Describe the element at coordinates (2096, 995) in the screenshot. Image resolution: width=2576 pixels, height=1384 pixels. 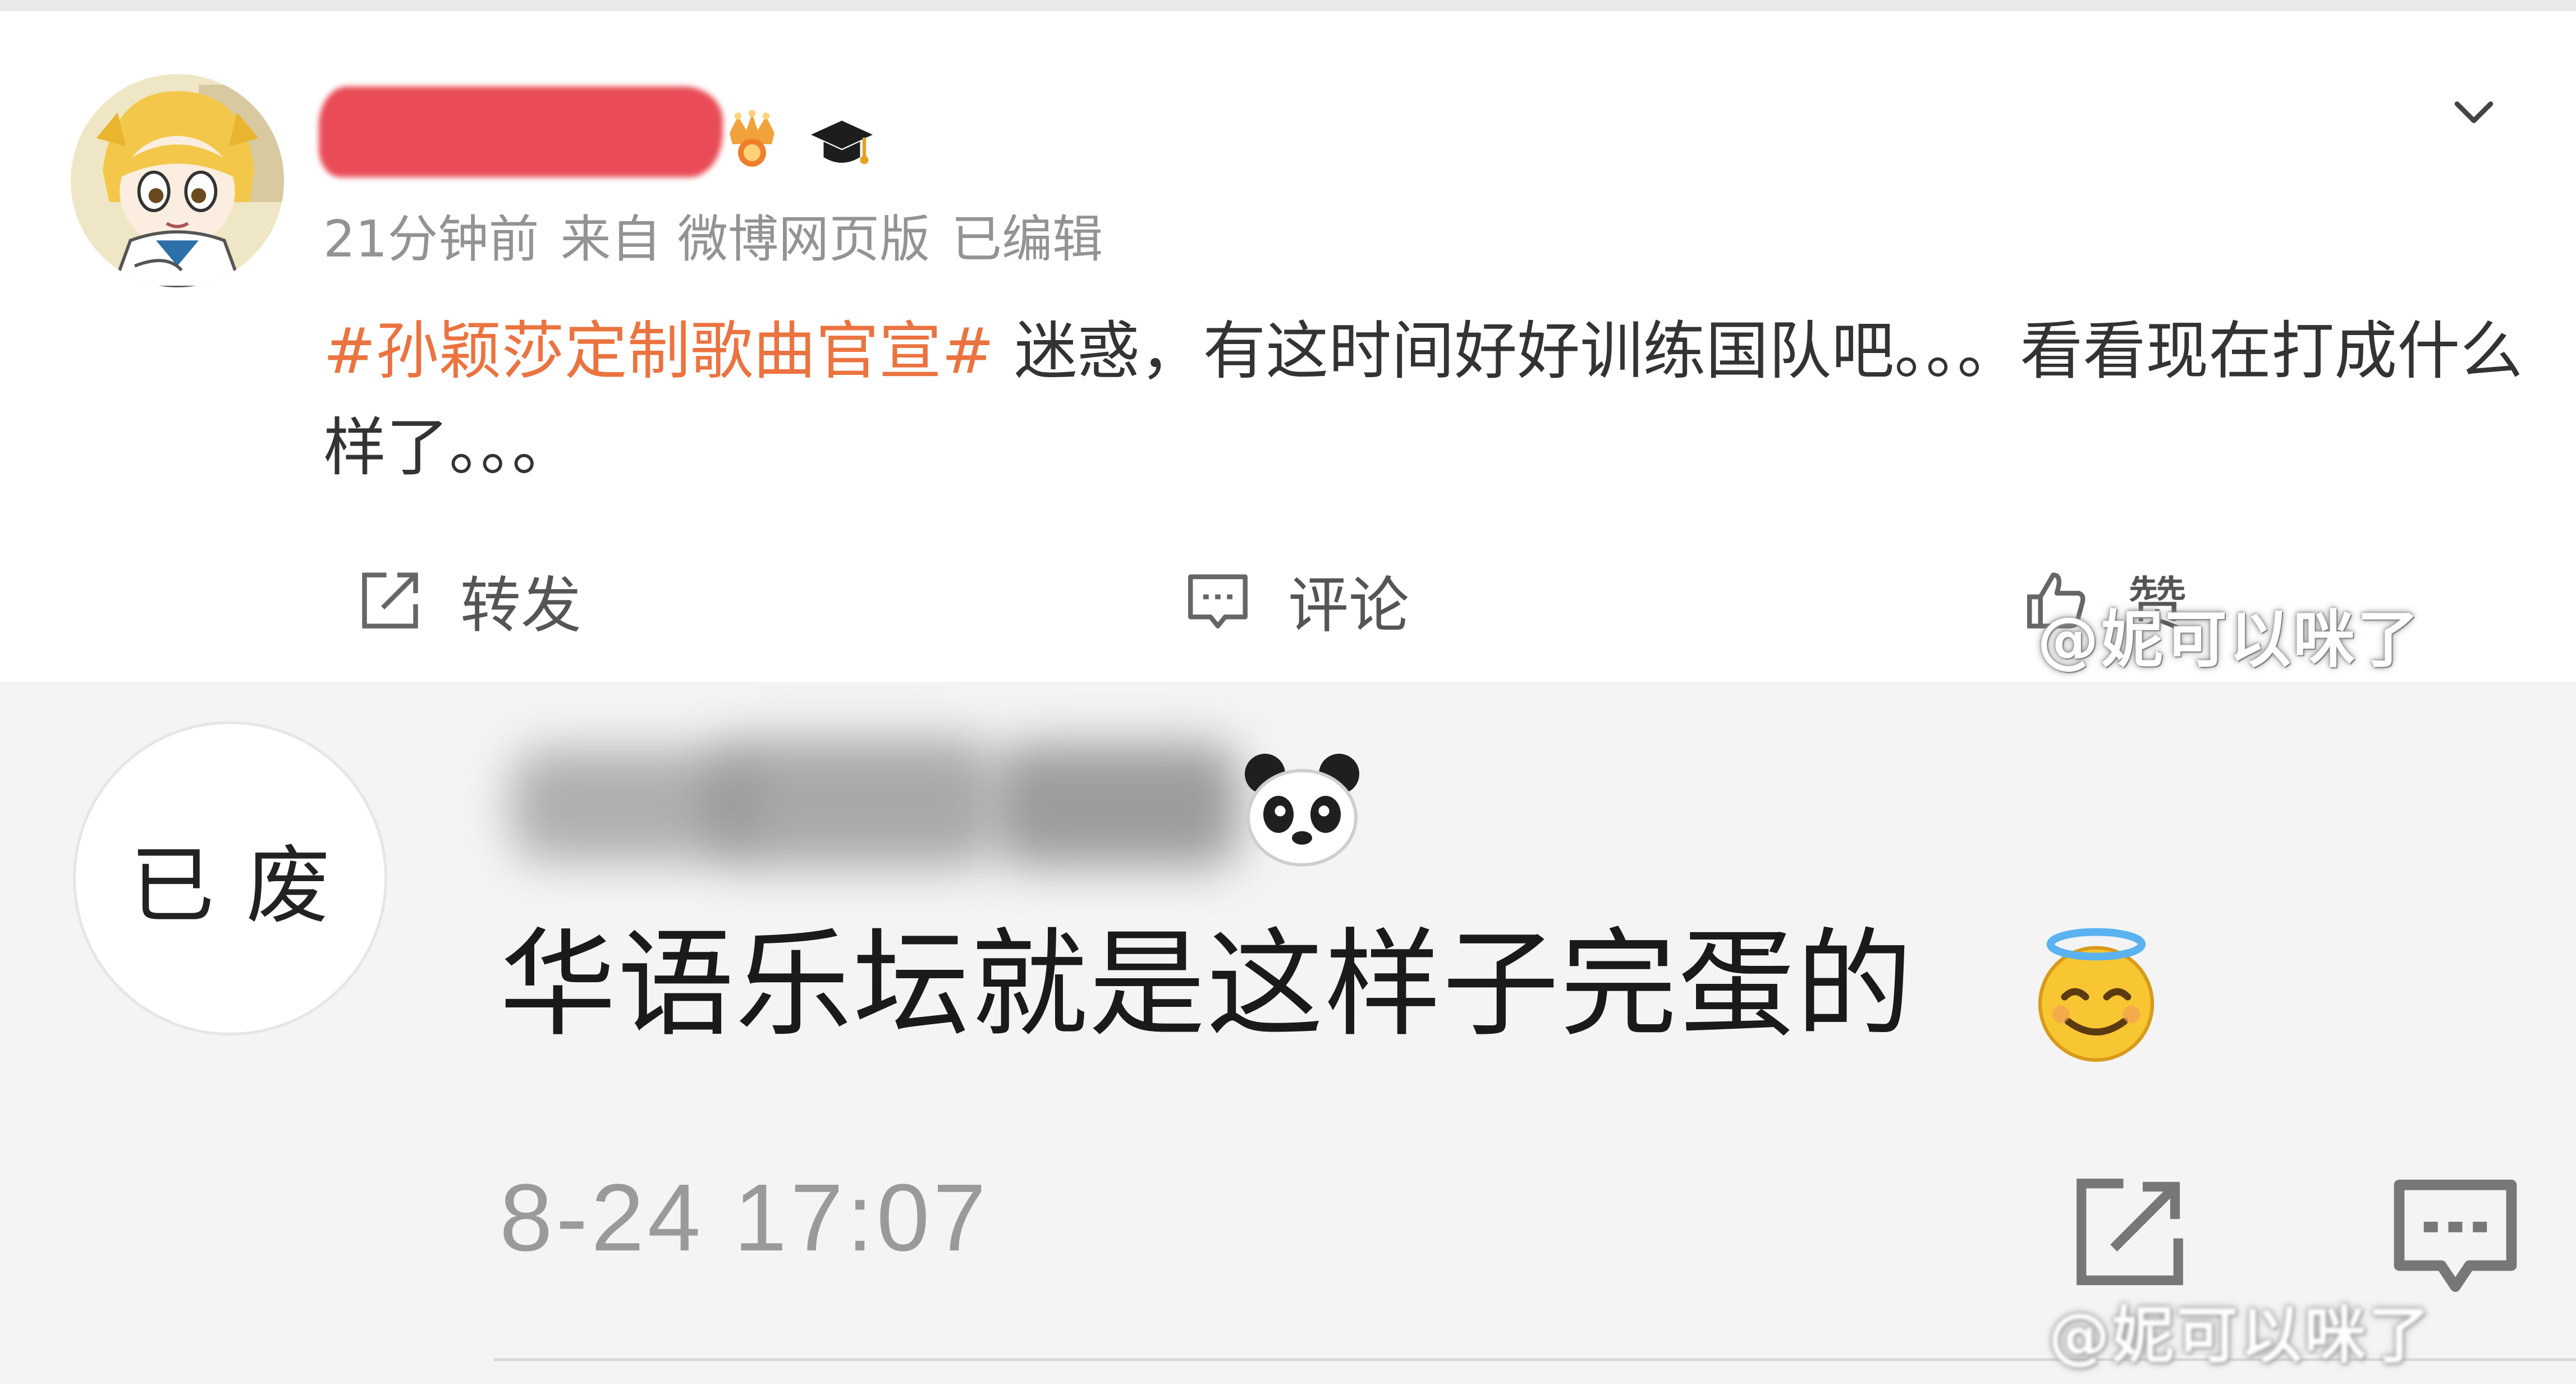
I see `halo-smile-emoji-icon` at that location.